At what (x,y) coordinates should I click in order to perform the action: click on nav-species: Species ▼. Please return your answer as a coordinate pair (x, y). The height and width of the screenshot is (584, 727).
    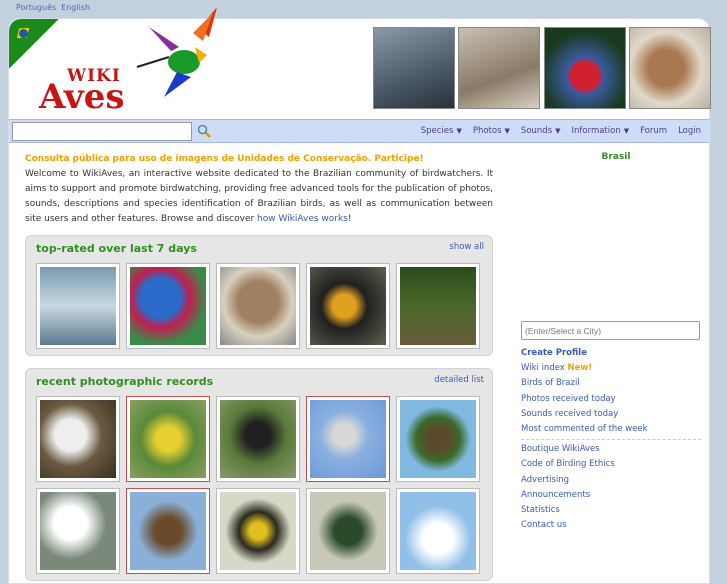
    Looking at the image, I should click on (441, 131).